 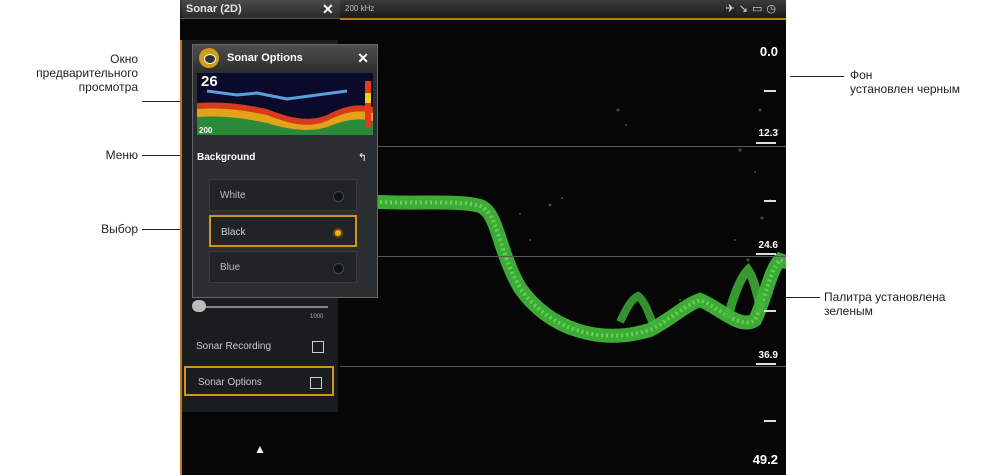 What do you see at coordinates (768, 51) in the screenshot?
I see `depth-label: 0.0` at bounding box center [768, 51].